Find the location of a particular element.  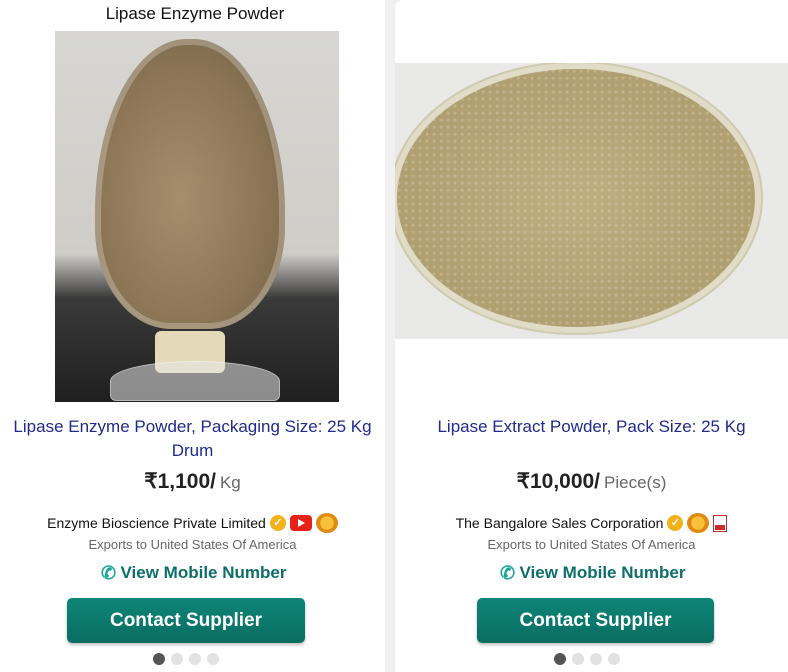

bottle-base is located at coordinates (195, 381).